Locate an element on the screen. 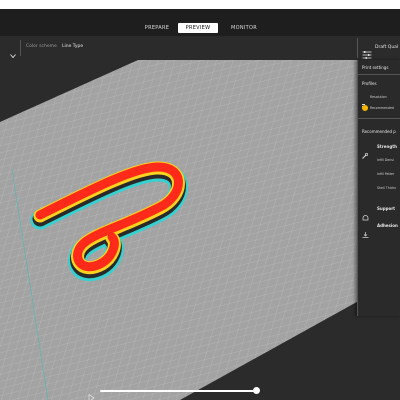 The height and width of the screenshot is (400, 400). print-settings-button: Draft Qual is located at coordinates (378, 48).